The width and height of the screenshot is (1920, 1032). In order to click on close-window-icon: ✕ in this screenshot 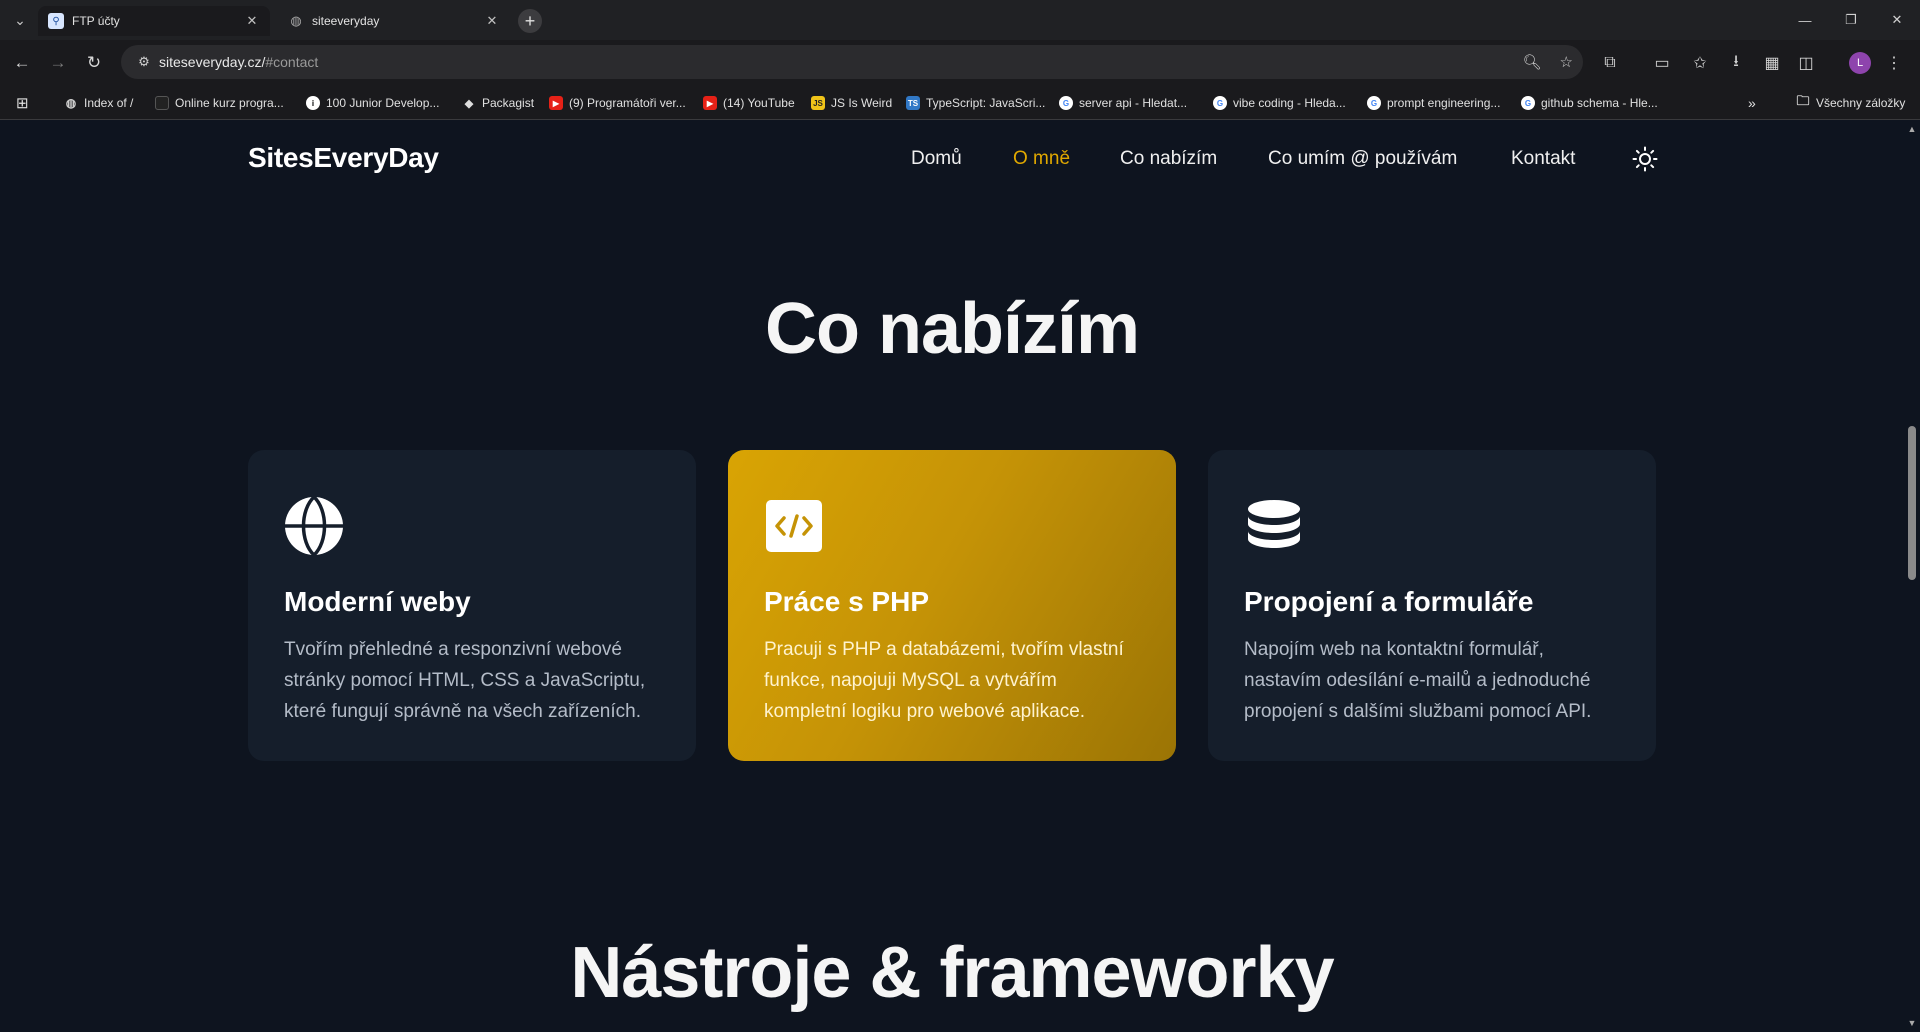, I will do `click(1897, 20)`.